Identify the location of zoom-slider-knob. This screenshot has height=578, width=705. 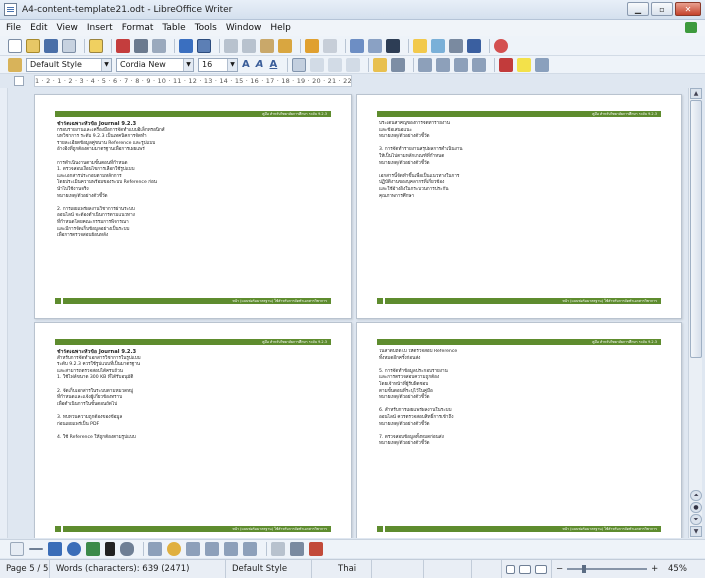
(583, 569).